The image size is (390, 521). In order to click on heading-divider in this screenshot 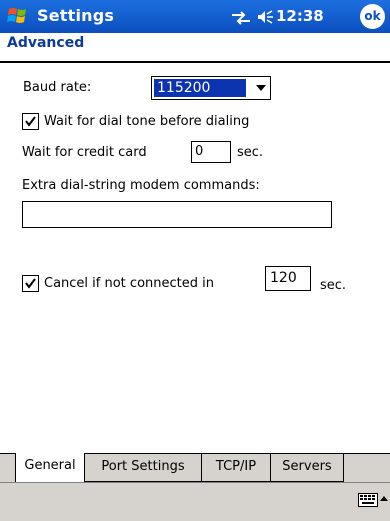, I will do `click(195, 62)`.